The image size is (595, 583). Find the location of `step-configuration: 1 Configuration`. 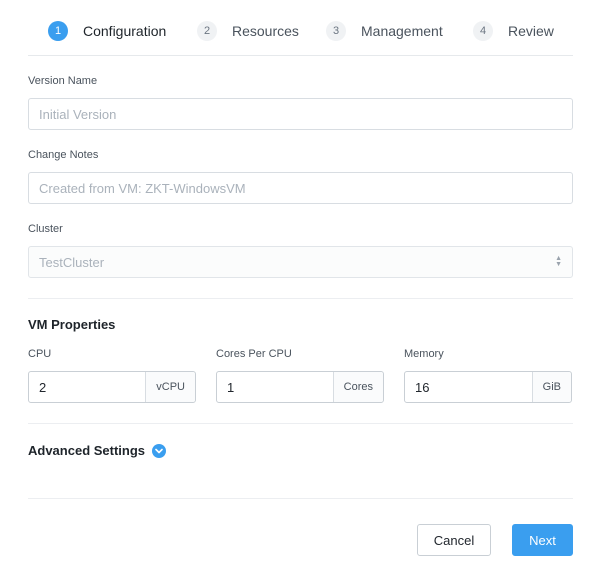

step-configuration: 1 Configuration is located at coordinates (107, 31).